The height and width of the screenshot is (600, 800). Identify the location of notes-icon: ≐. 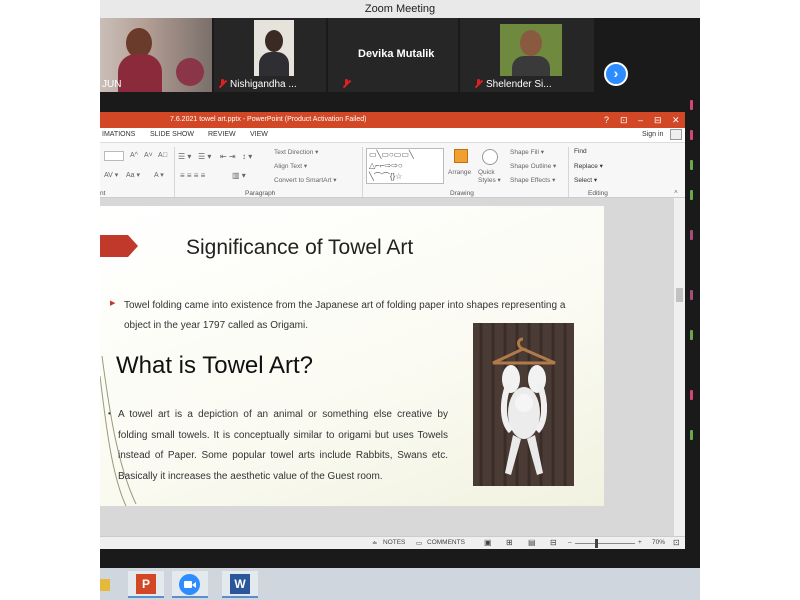
(374, 543).